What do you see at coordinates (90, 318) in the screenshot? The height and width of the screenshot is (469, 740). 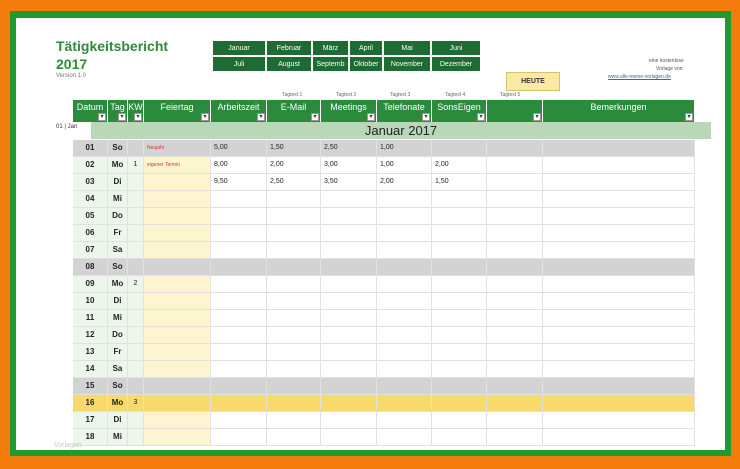 I see `date-cell: 11` at bounding box center [90, 318].